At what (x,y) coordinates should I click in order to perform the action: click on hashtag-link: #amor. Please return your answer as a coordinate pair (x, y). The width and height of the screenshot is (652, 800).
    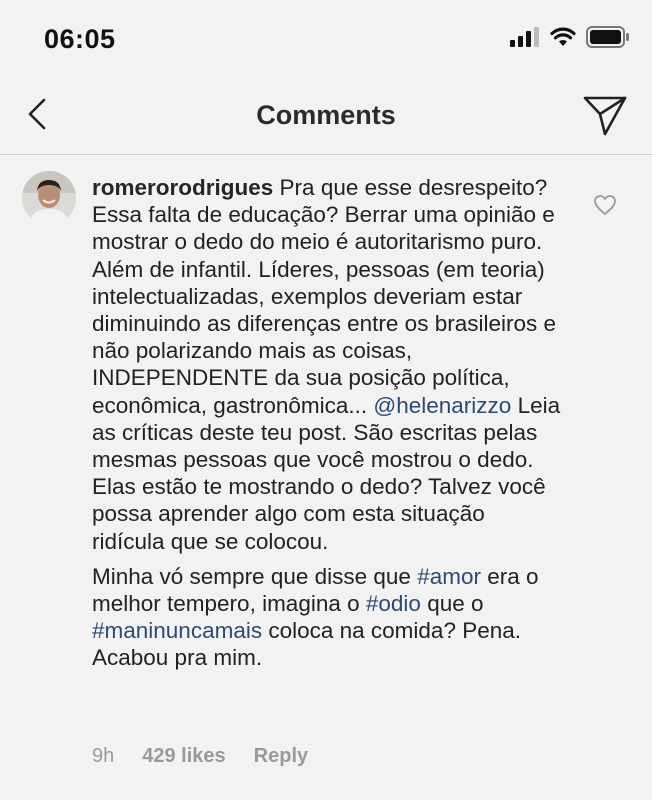
    Looking at the image, I should click on (449, 576).